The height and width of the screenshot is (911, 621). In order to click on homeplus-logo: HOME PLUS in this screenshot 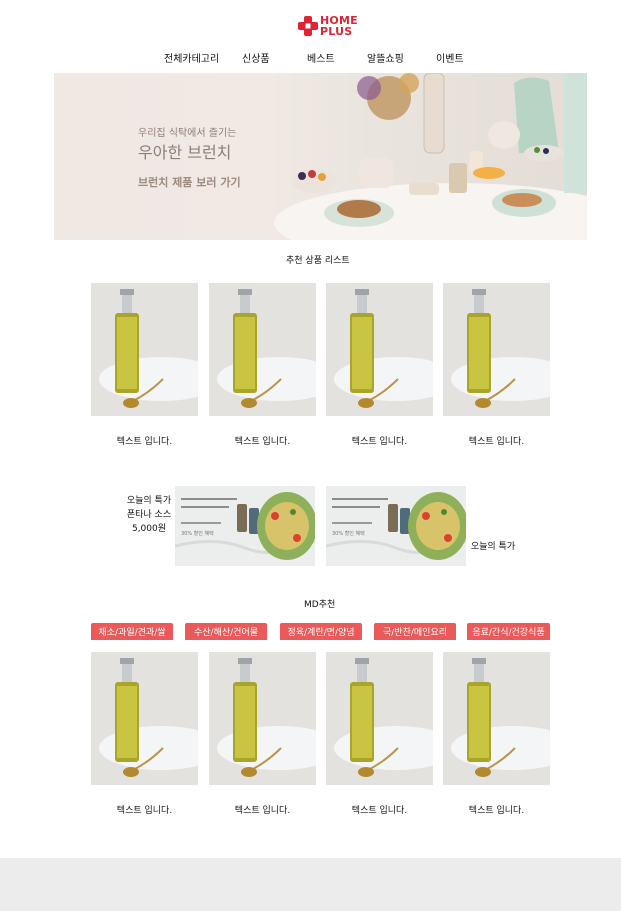, I will do `click(330, 27)`.